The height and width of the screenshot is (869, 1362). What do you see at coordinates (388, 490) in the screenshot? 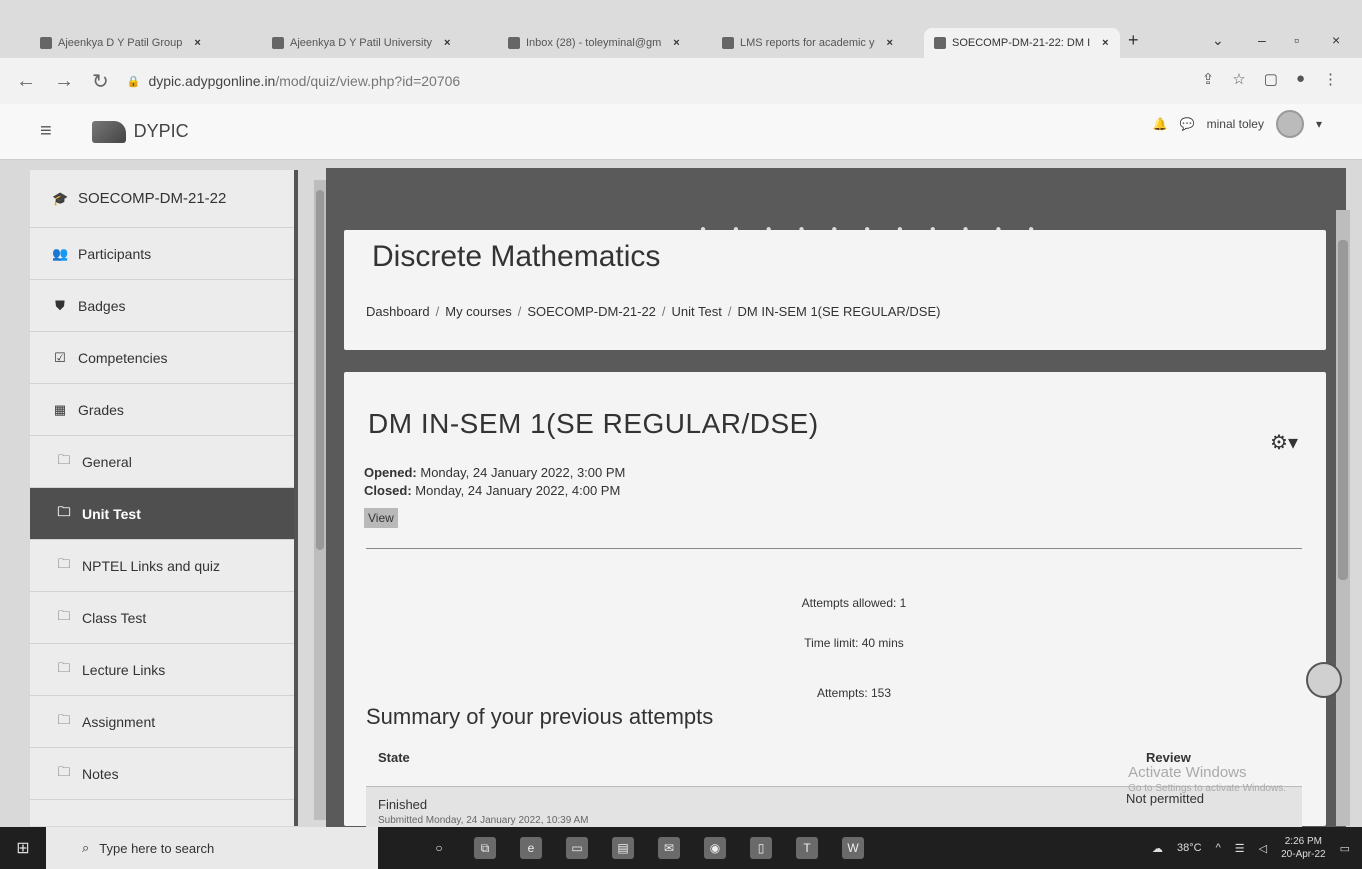
I see `closed-label: Closed:` at bounding box center [388, 490].